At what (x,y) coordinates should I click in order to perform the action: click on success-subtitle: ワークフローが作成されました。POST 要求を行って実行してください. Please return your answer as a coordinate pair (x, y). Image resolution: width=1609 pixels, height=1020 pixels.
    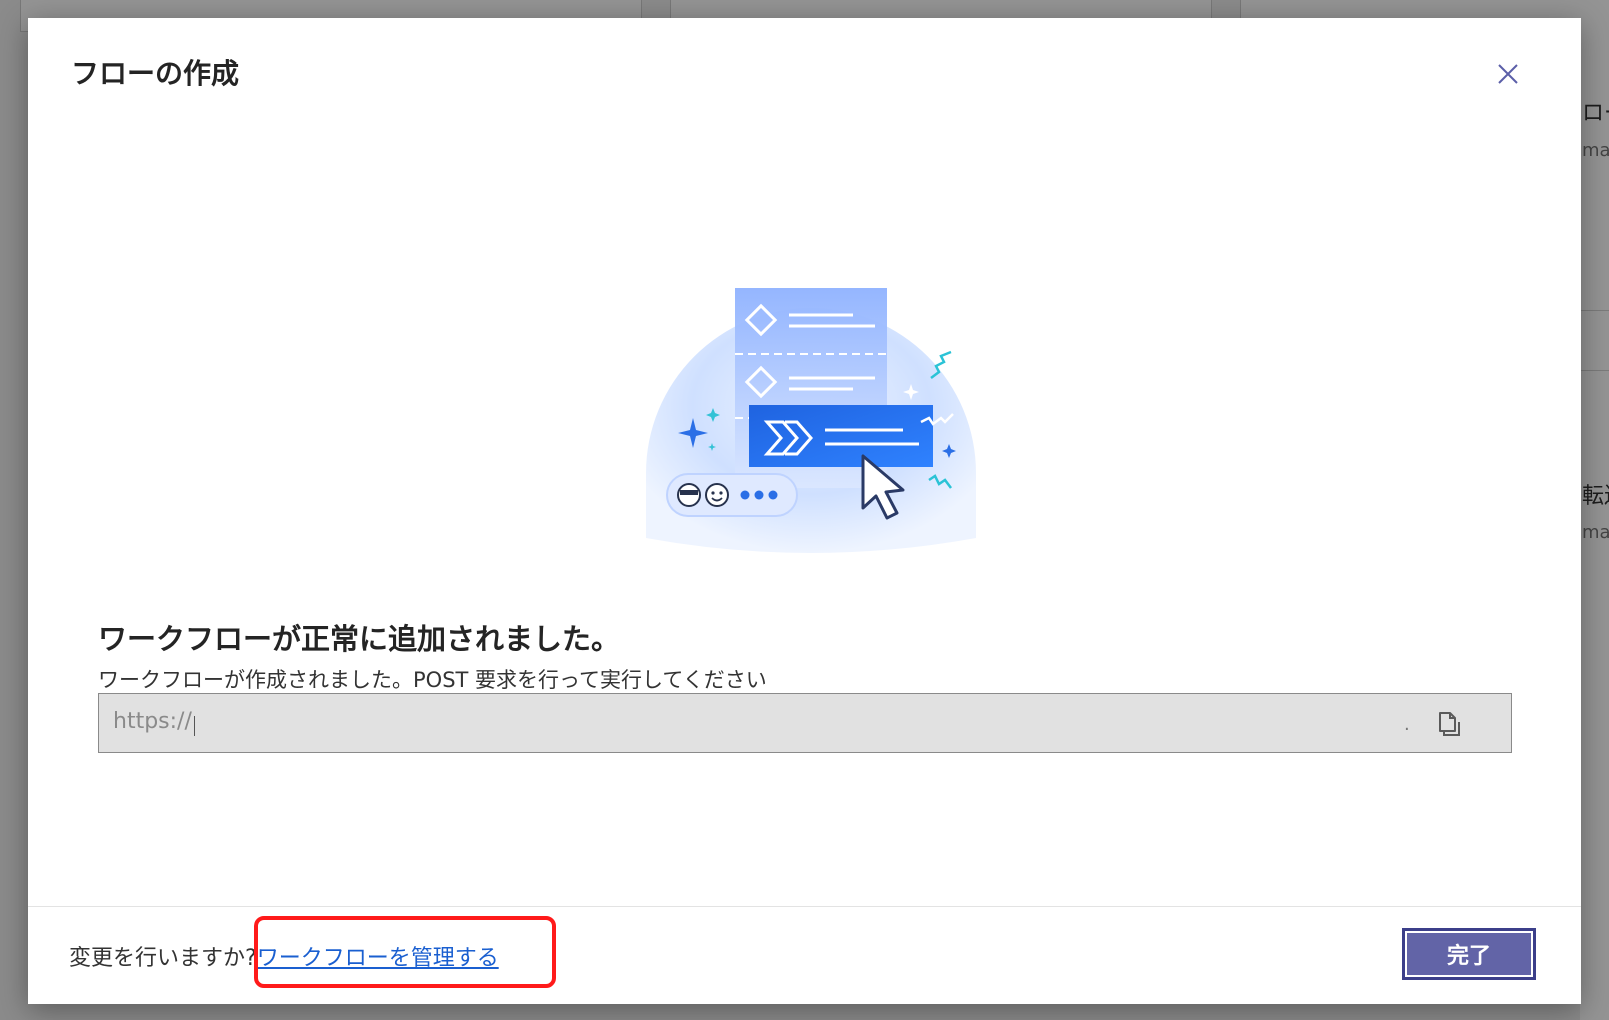
    Looking at the image, I should click on (432, 680).